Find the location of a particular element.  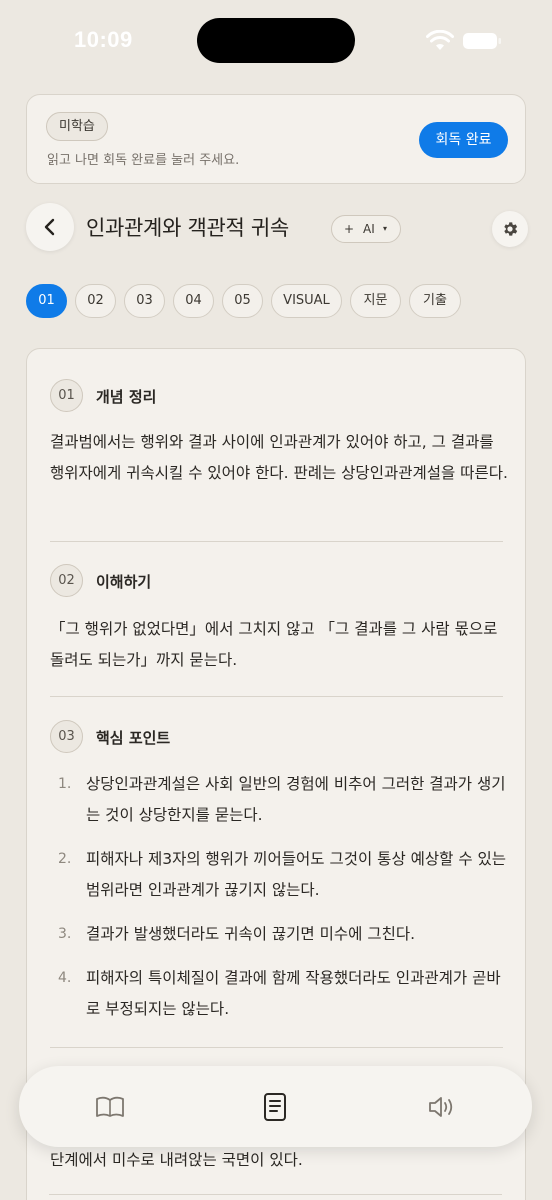

list-item-index: 2. is located at coordinates (65, 859).